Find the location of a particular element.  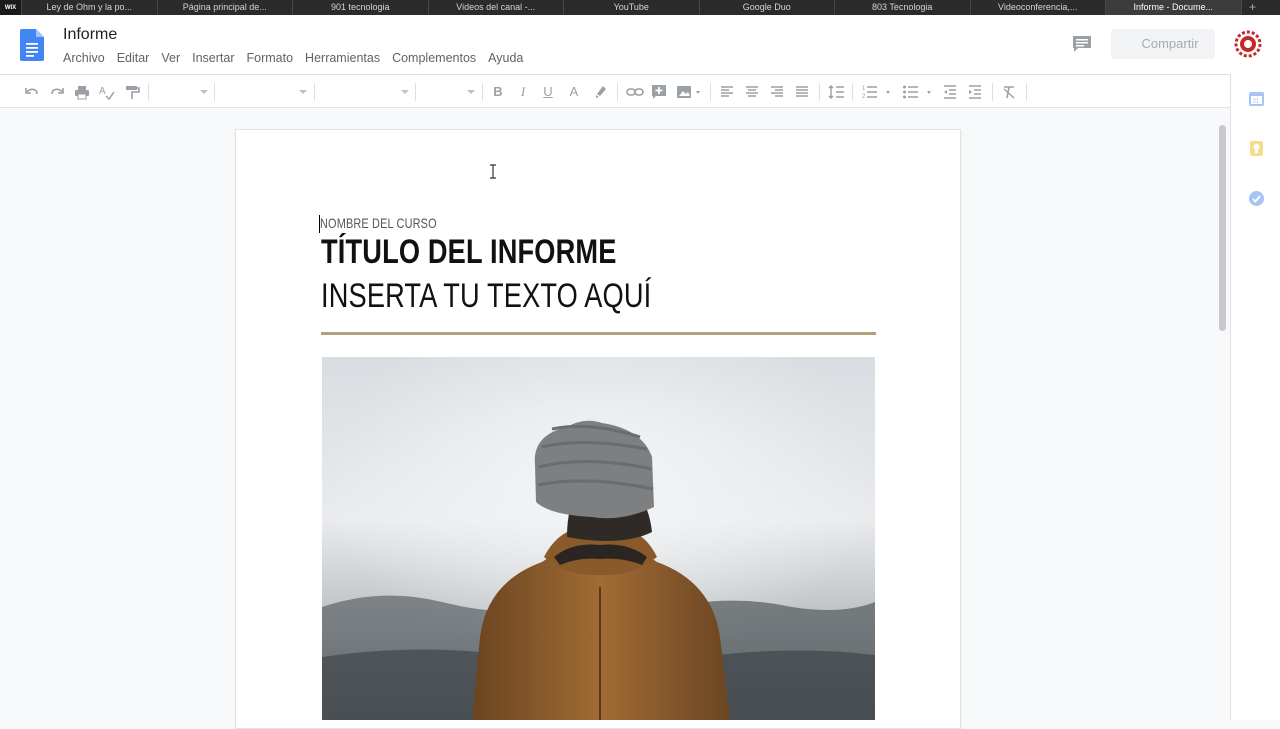

paint-format-icon is located at coordinates (132, 92).